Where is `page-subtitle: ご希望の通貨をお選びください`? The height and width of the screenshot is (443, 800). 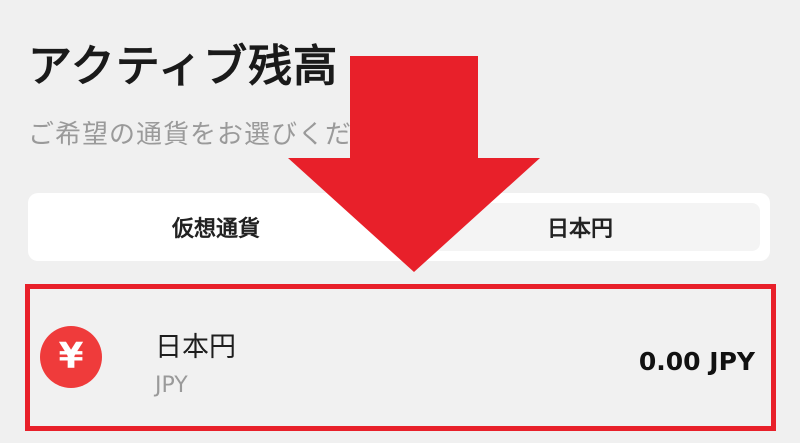 page-subtitle: ご希望の通貨をお選びください is located at coordinates (217, 135).